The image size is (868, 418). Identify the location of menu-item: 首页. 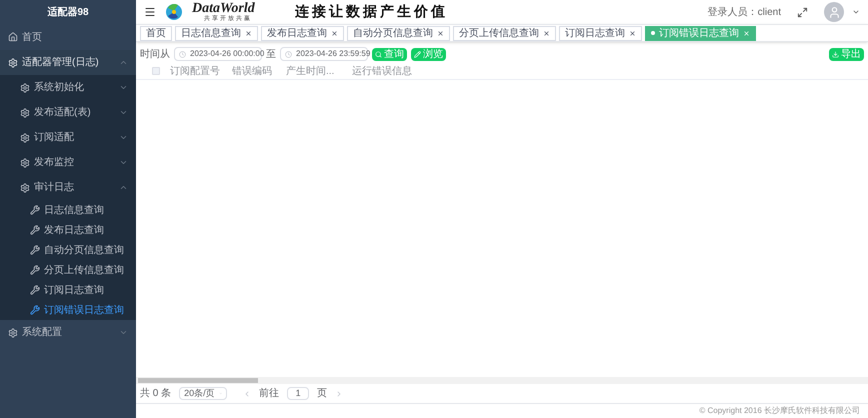
(68, 37).